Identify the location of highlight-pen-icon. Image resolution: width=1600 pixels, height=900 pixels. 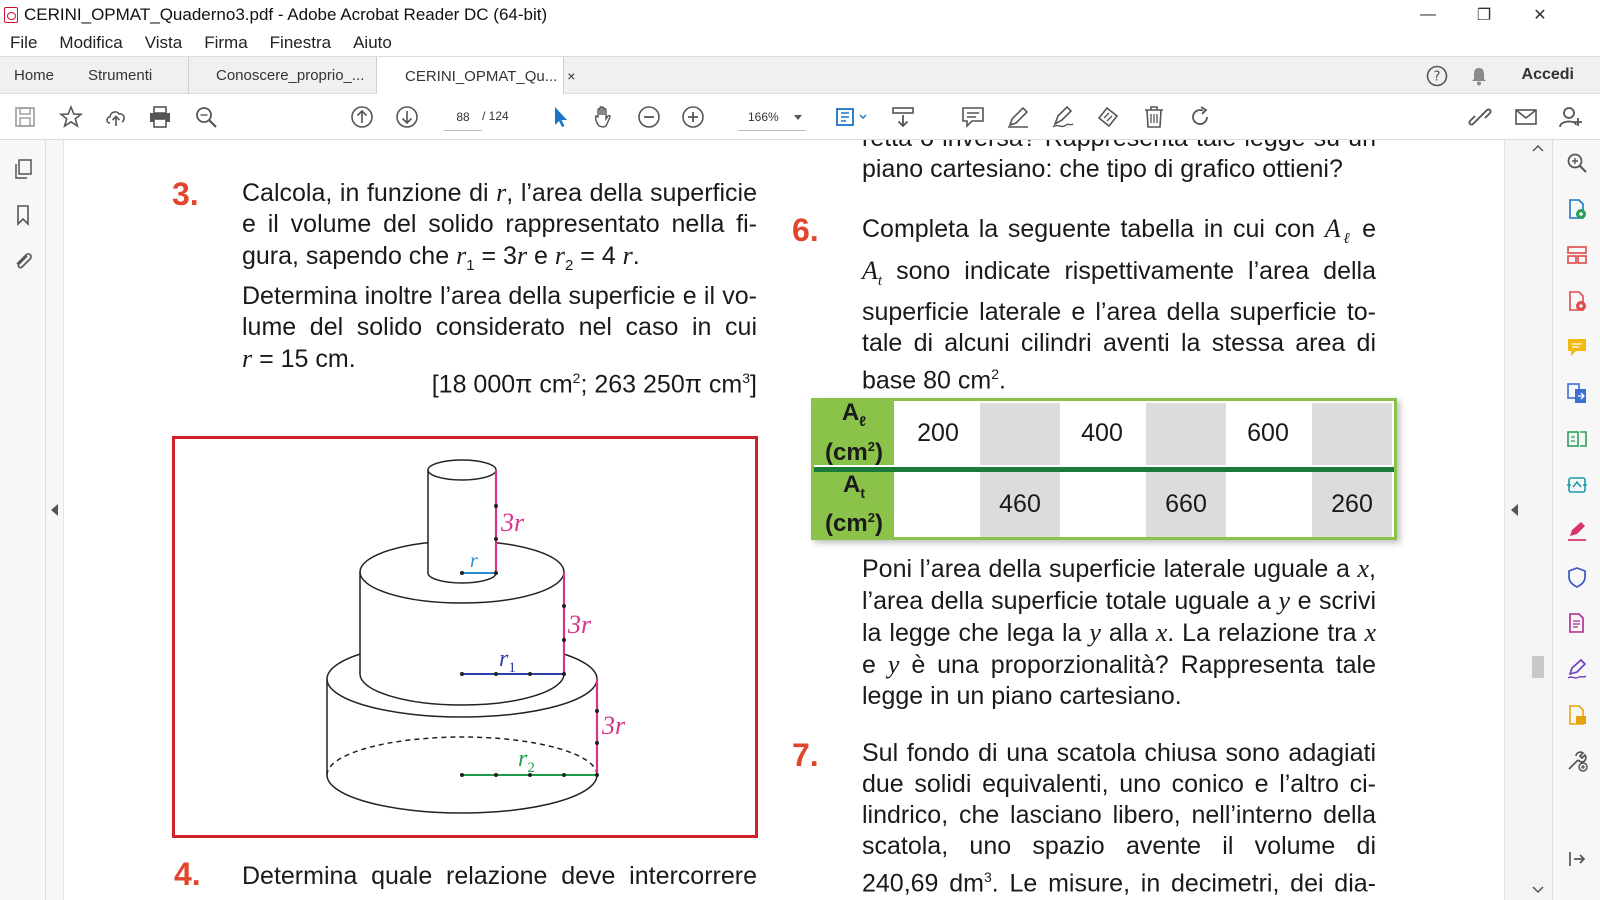
(1018, 117).